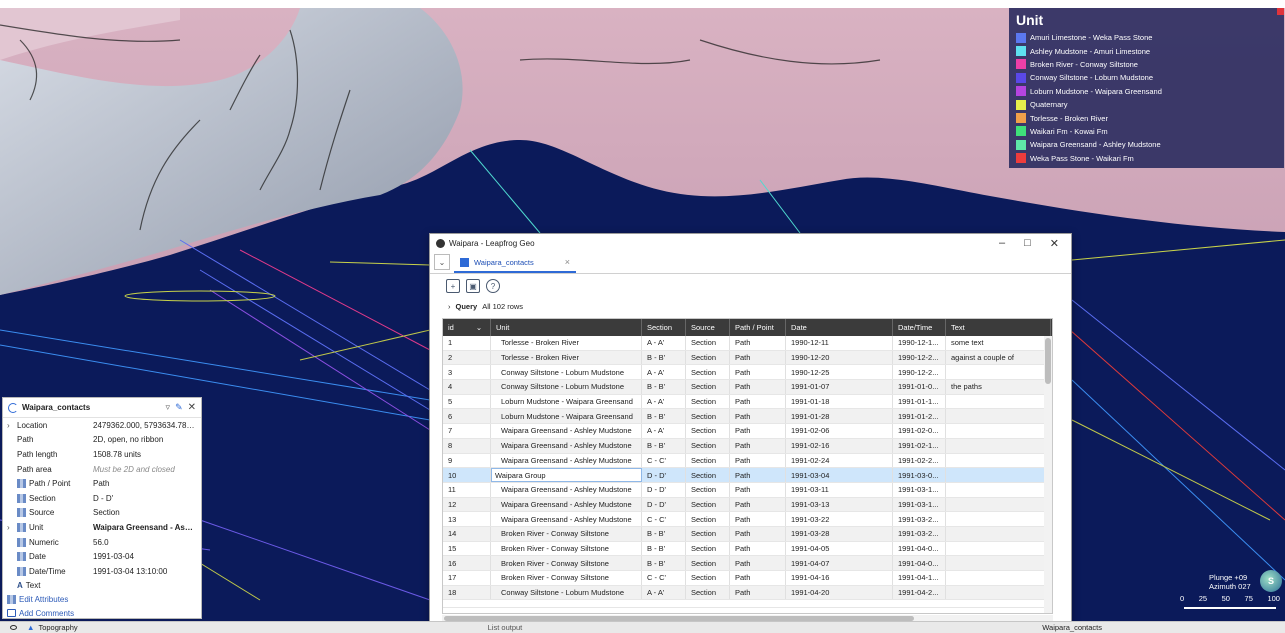  I want to click on topography-label: Topography, so click(57, 627).